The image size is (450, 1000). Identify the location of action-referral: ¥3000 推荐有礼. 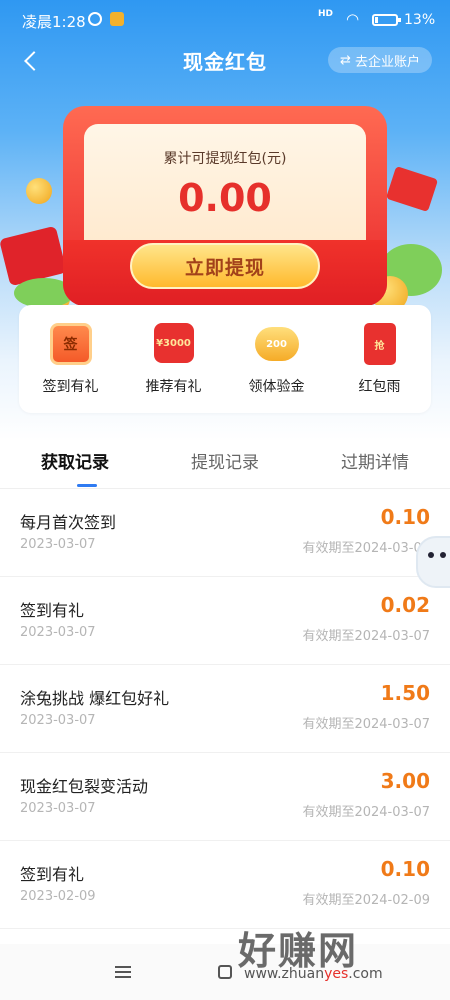
(173, 359).